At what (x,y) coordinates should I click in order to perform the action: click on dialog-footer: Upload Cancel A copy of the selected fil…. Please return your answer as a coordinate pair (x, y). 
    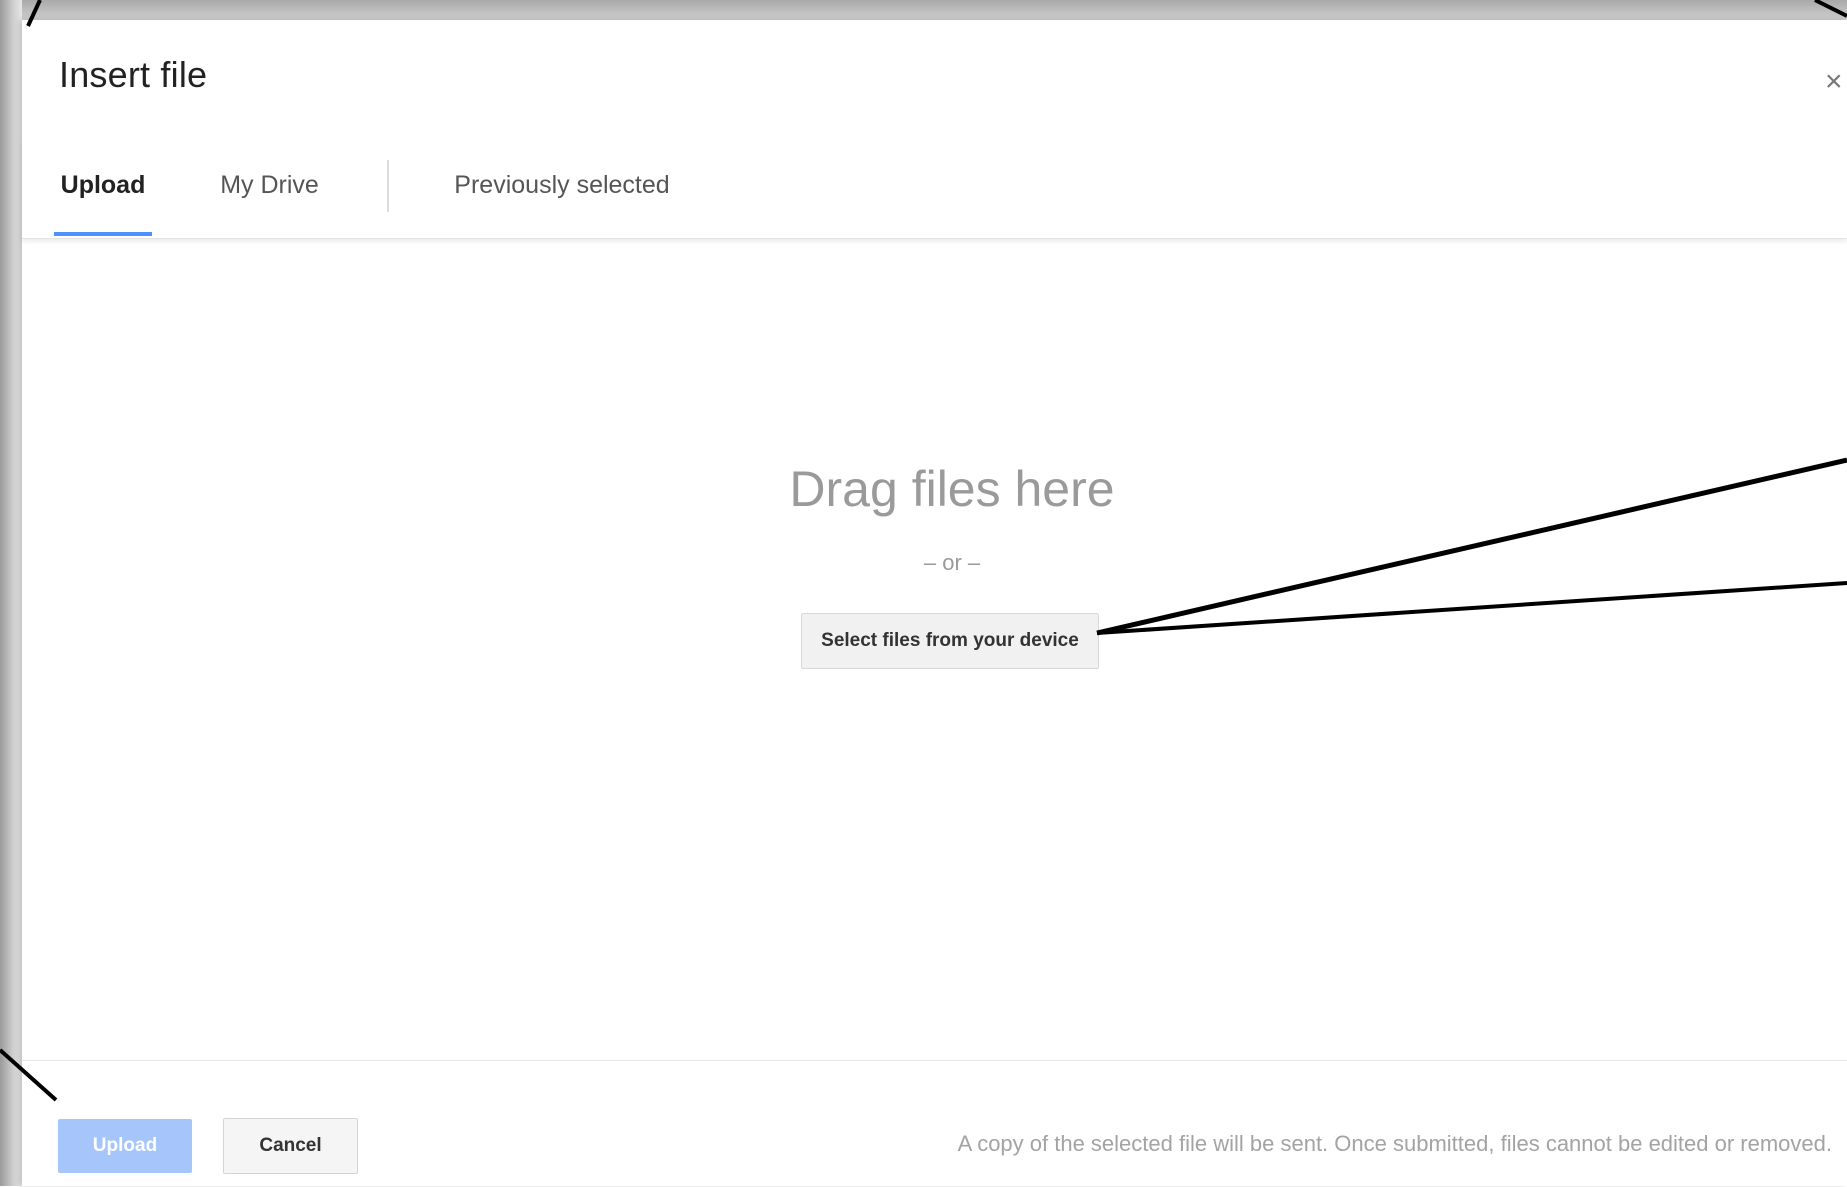
    Looking at the image, I should click on (934, 1123).